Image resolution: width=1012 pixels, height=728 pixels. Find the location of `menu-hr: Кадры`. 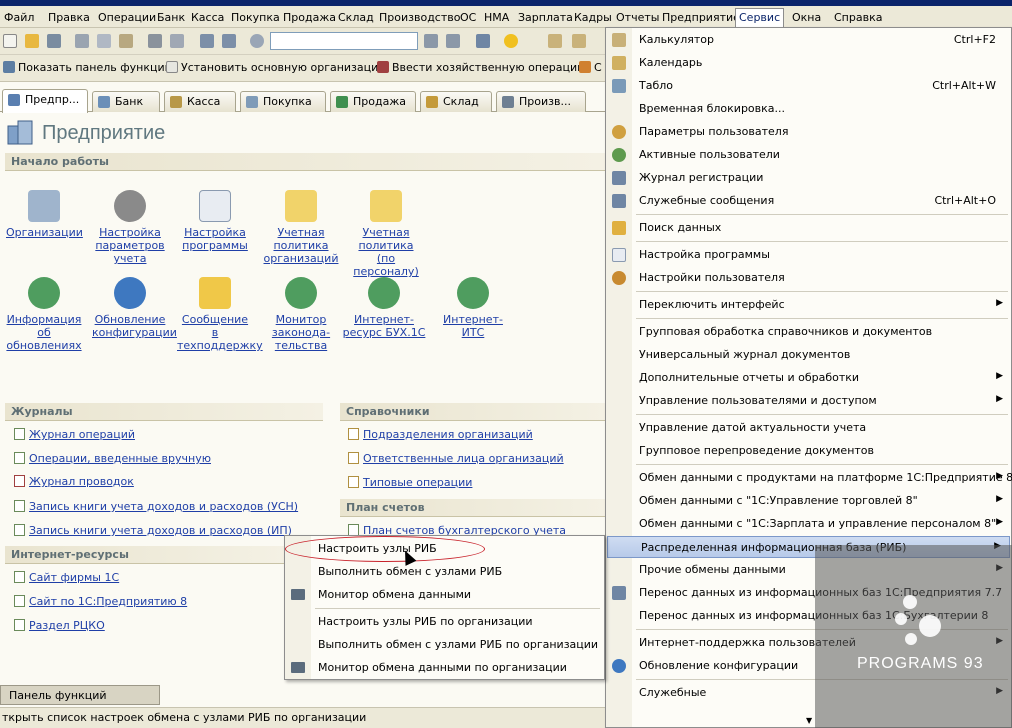

menu-hr: Кадры is located at coordinates (593, 17).